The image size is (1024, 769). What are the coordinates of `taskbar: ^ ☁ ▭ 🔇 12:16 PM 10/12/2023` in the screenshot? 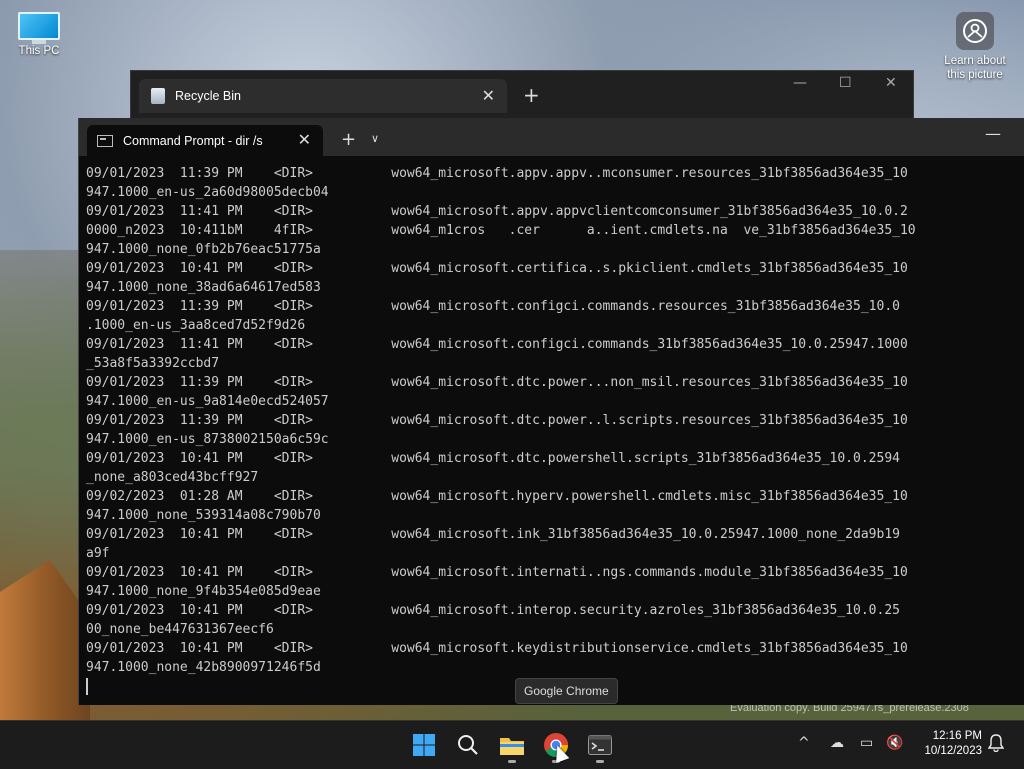 It's located at (512, 744).